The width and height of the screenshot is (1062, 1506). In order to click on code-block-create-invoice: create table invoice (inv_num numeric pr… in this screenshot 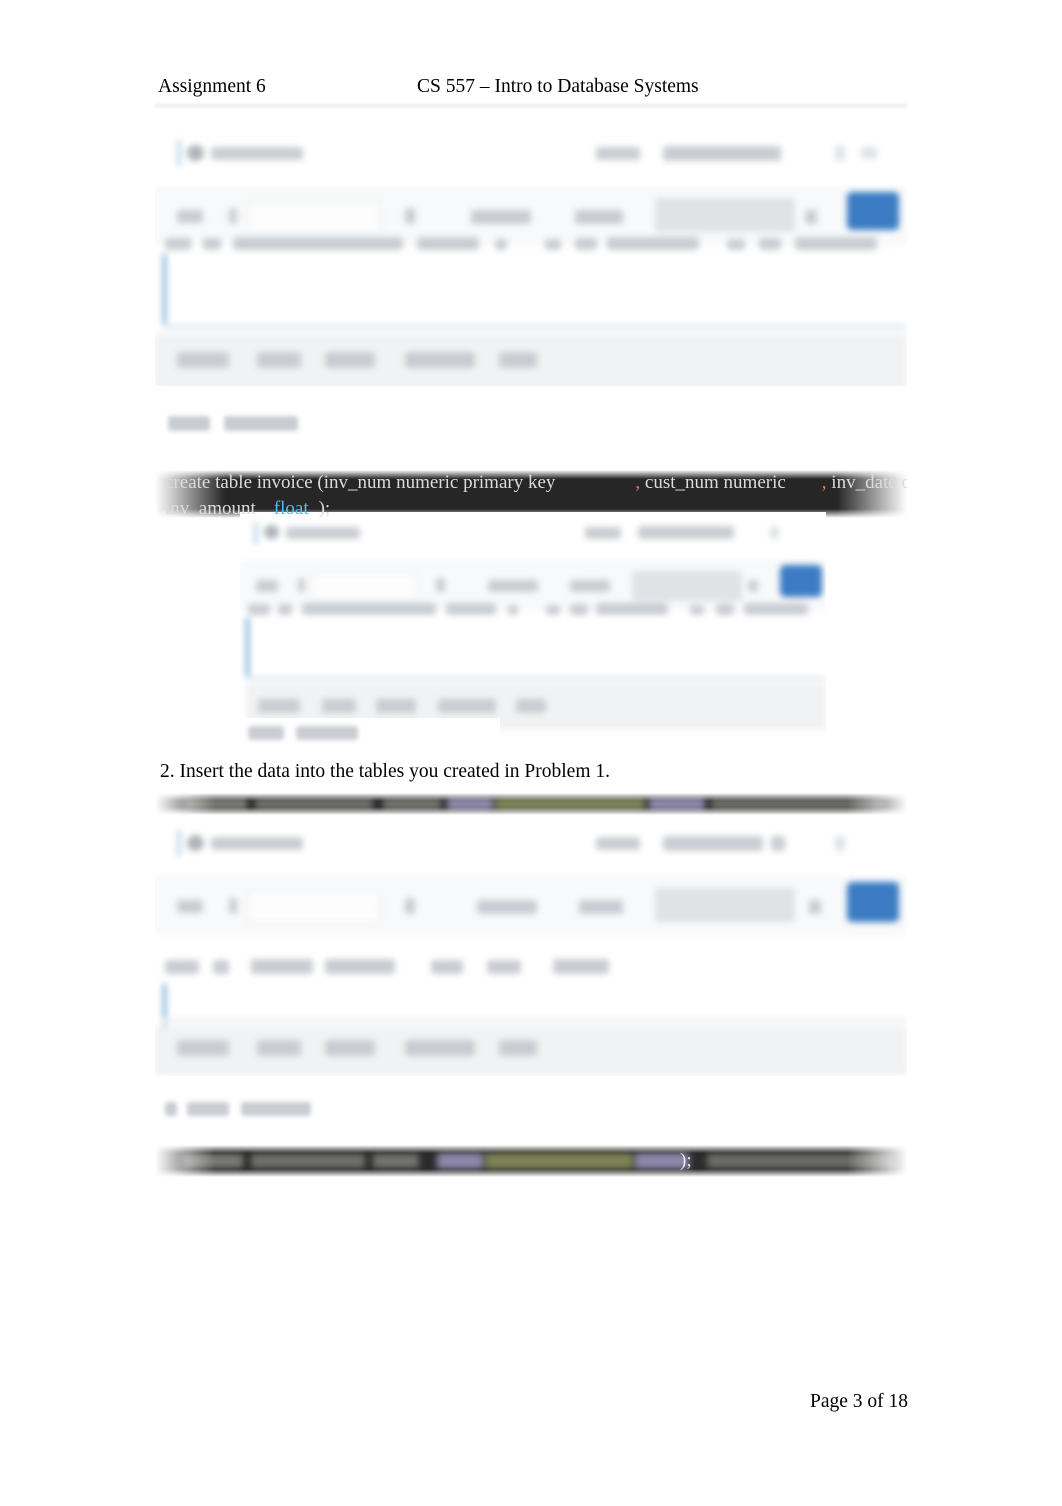, I will do `click(531, 494)`.